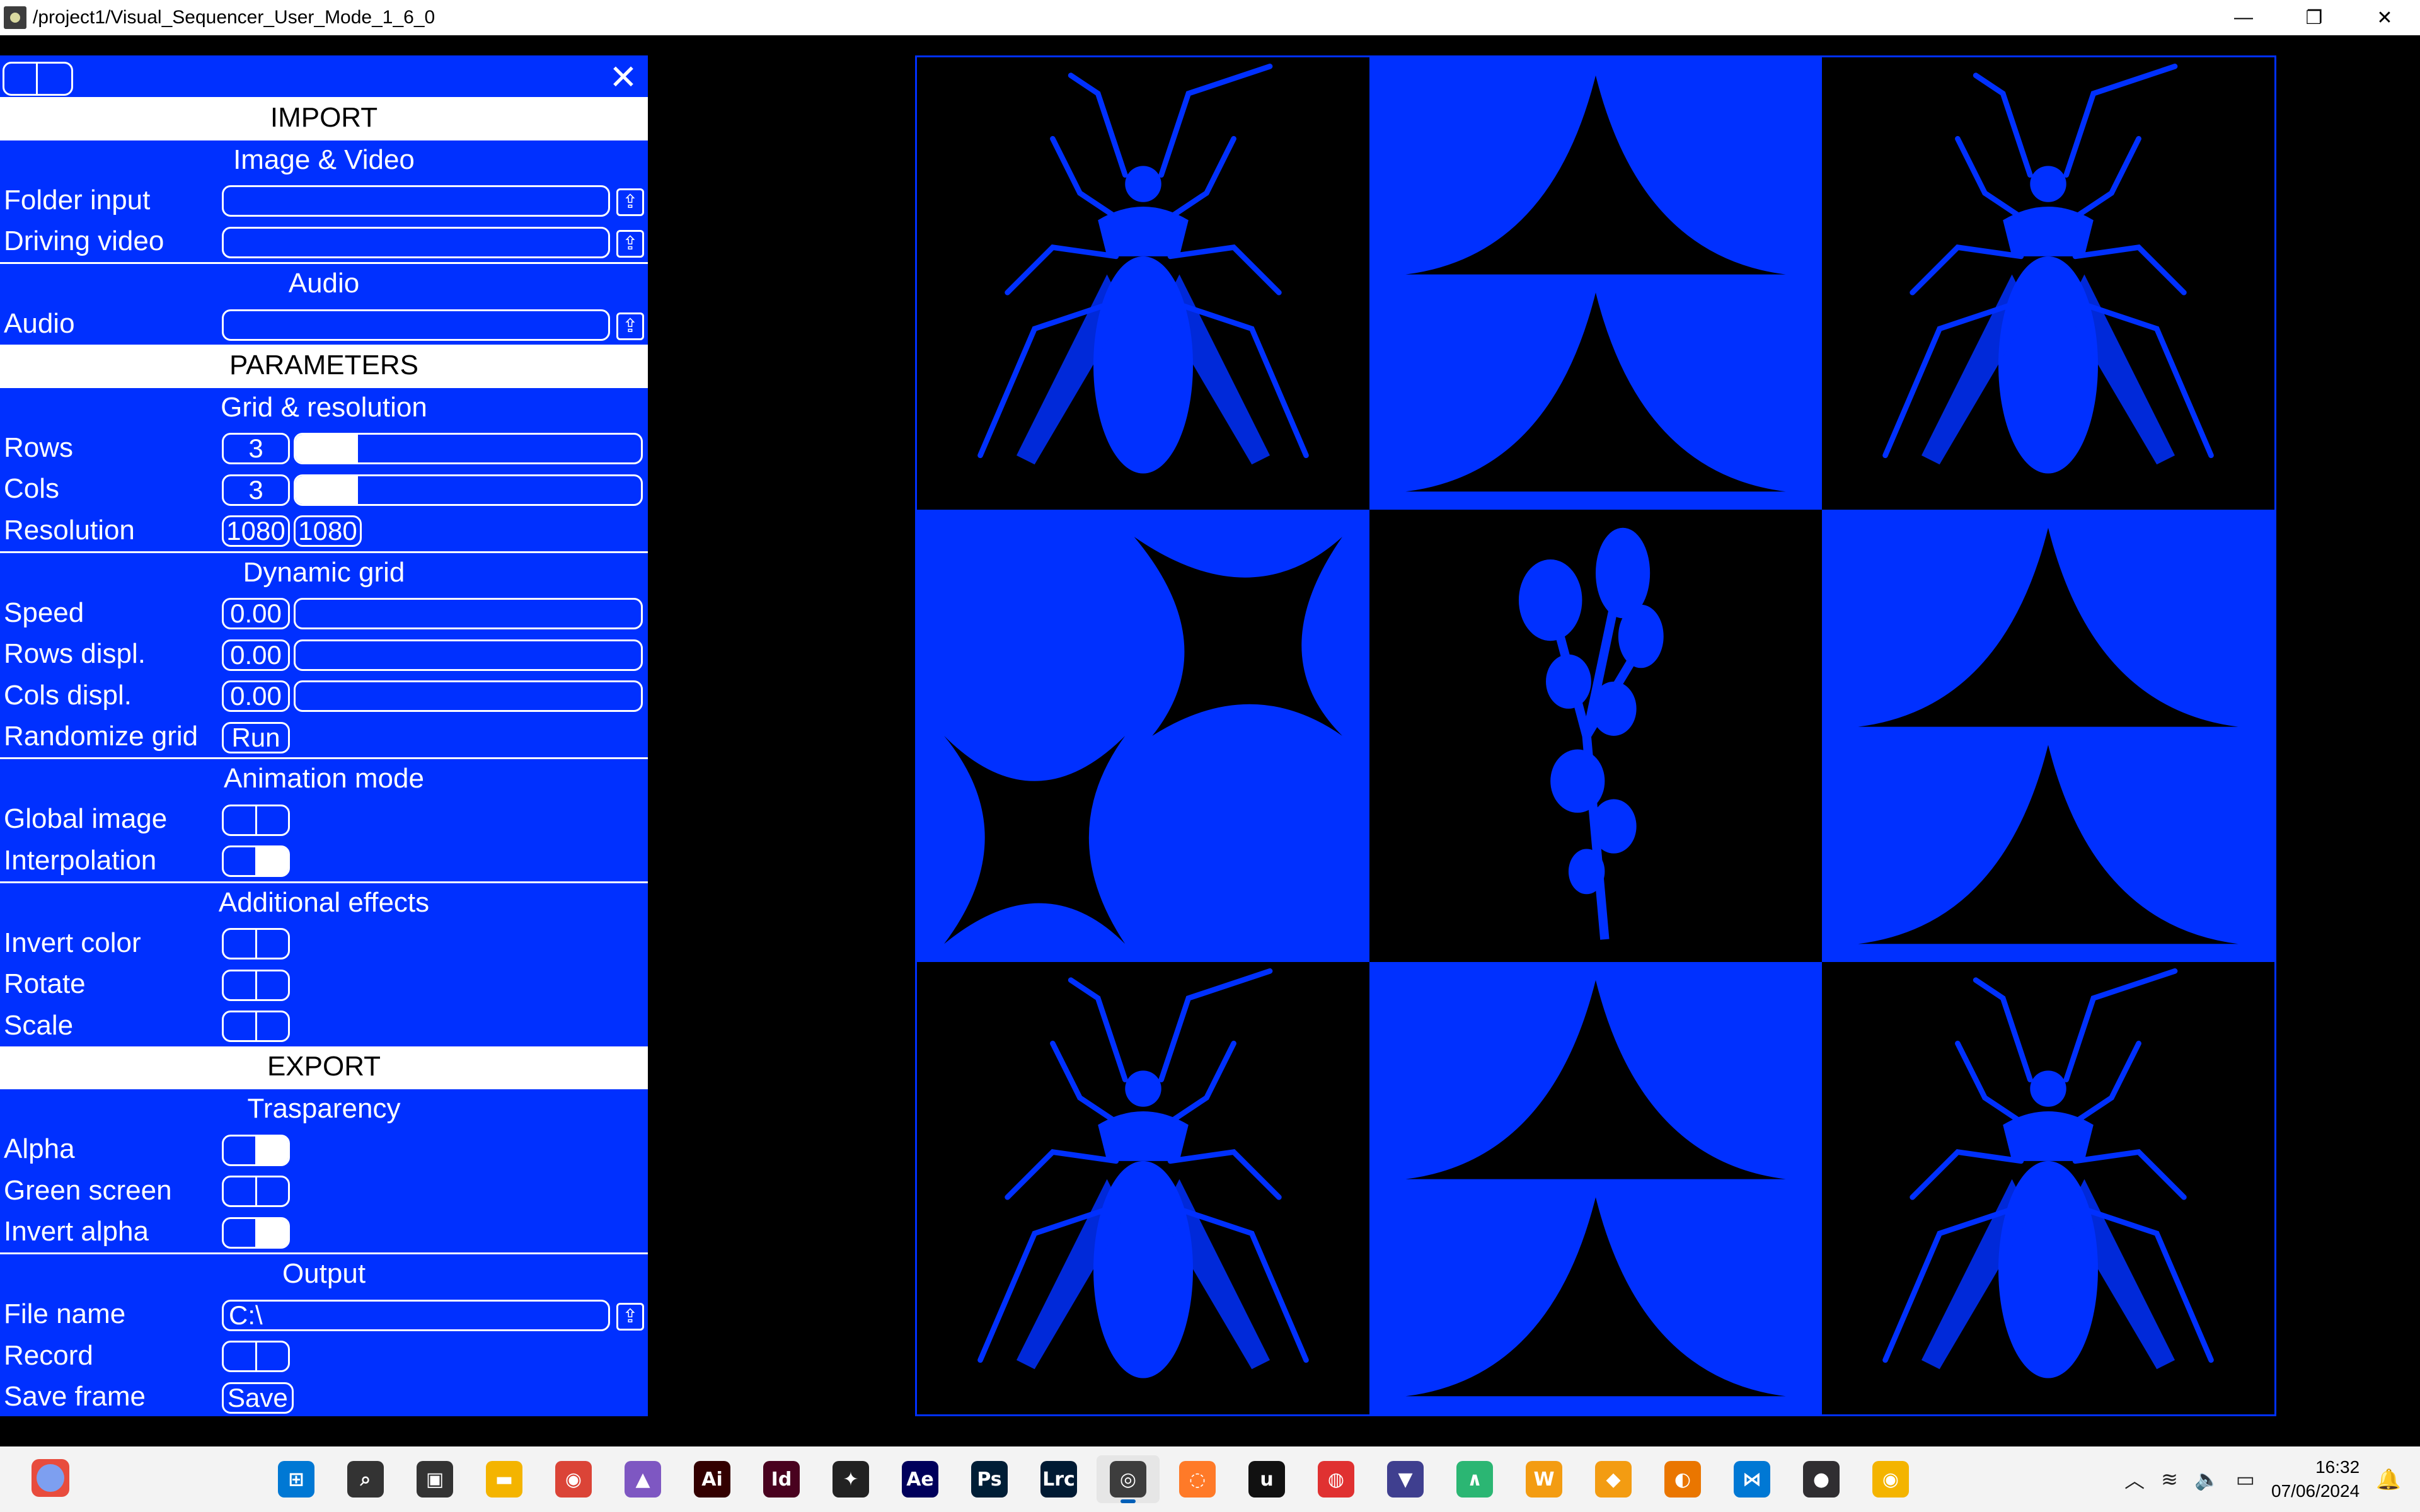 The image size is (2420, 1512). I want to click on audio-field, so click(416, 325).